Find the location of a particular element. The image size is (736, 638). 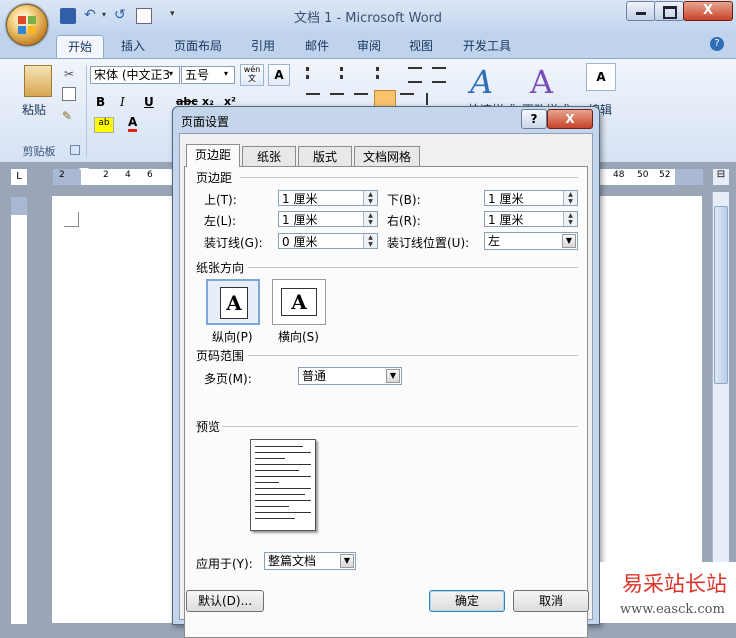

ribbon-tab-insert: 插入 is located at coordinates (133, 46).